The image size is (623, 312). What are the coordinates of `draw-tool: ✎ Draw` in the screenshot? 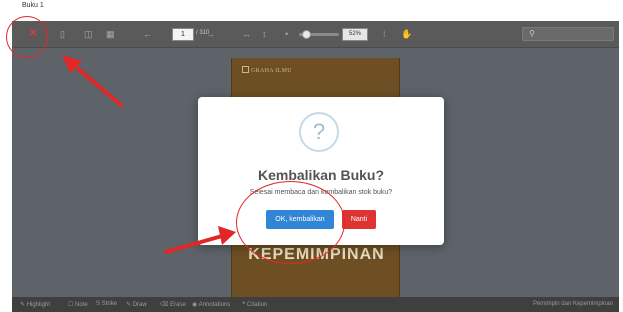 It's located at (136, 304).